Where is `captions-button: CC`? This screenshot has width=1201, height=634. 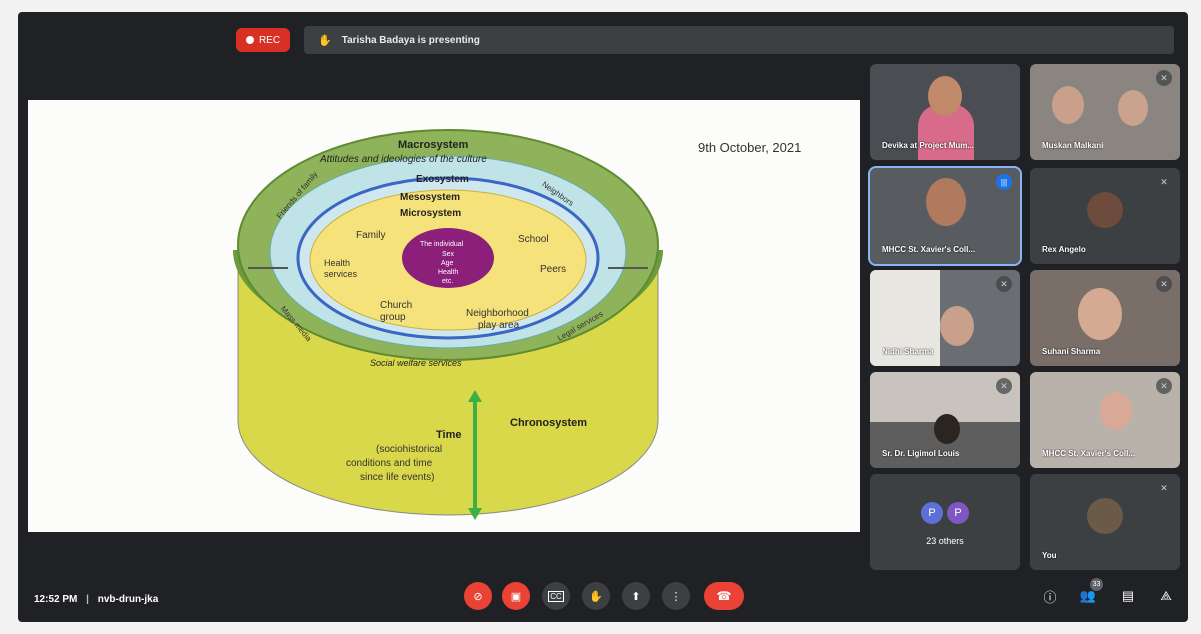 captions-button: CC is located at coordinates (556, 596).